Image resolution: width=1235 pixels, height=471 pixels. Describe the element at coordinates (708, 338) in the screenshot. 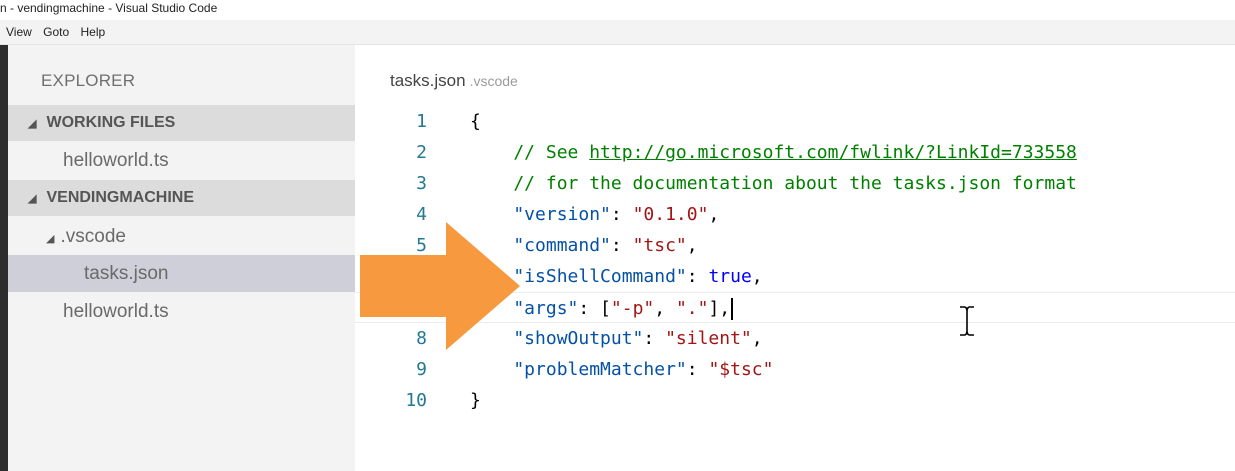

I see `code-token: "silent"` at that location.